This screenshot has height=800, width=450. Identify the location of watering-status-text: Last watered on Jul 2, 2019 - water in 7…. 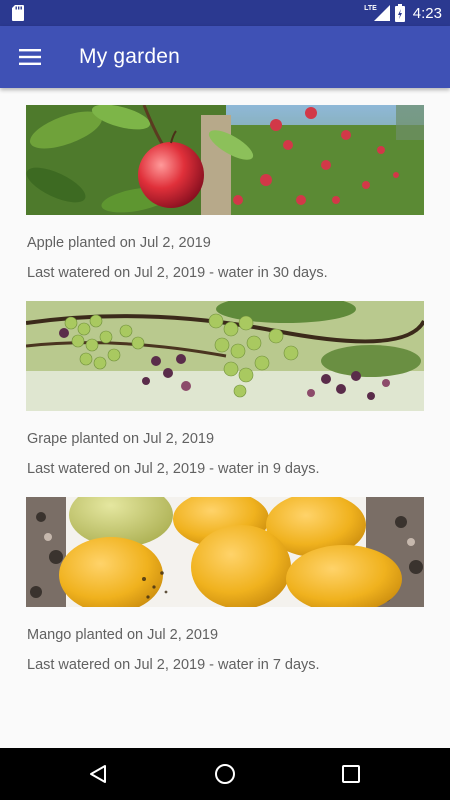
(173, 665).